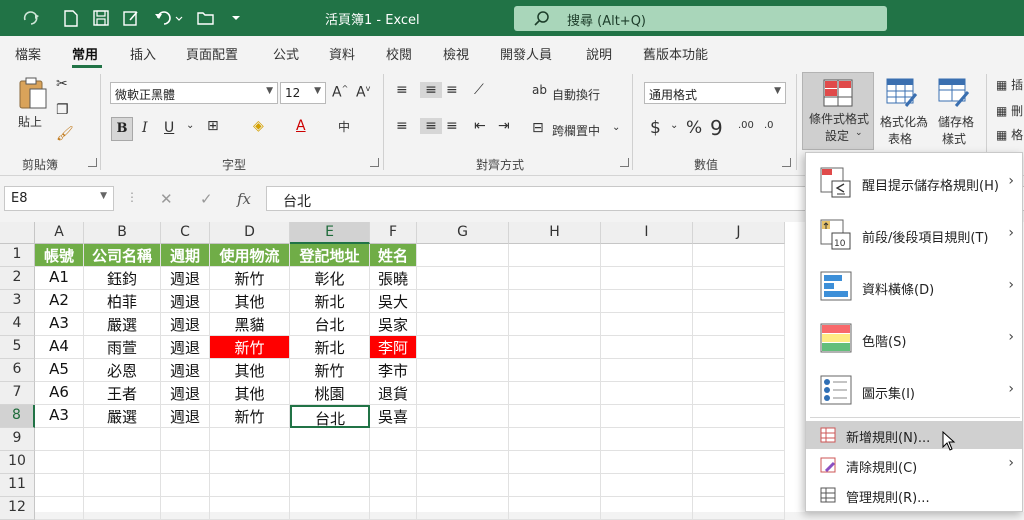 The height and width of the screenshot is (520, 1024). What do you see at coordinates (655, 128) in the screenshot?
I see `currency-icon: $` at bounding box center [655, 128].